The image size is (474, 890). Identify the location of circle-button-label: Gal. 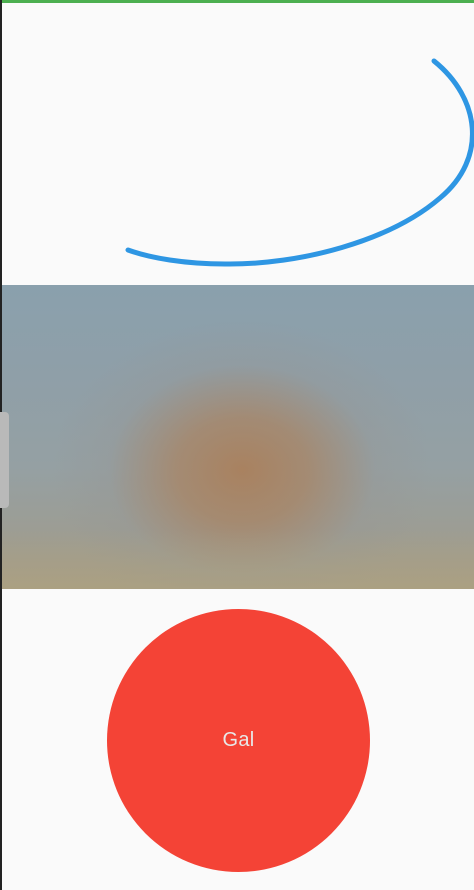
(238, 740).